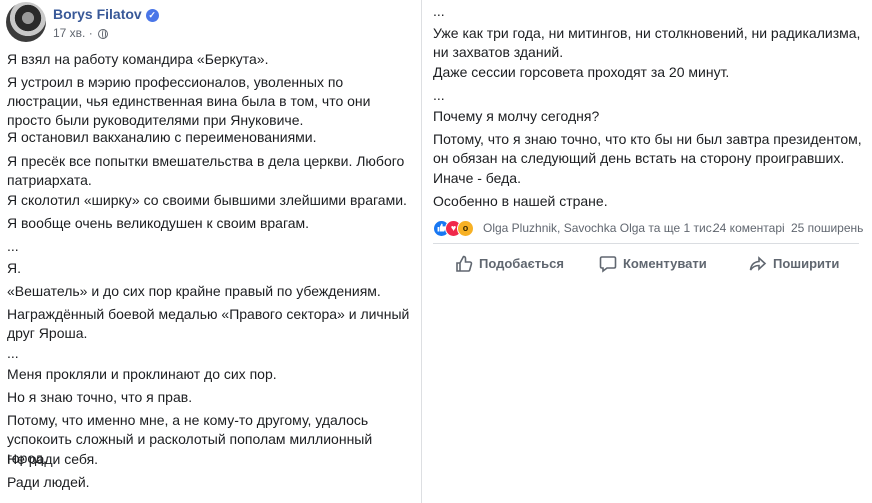  I want to click on share-arrow-icon, so click(758, 263).